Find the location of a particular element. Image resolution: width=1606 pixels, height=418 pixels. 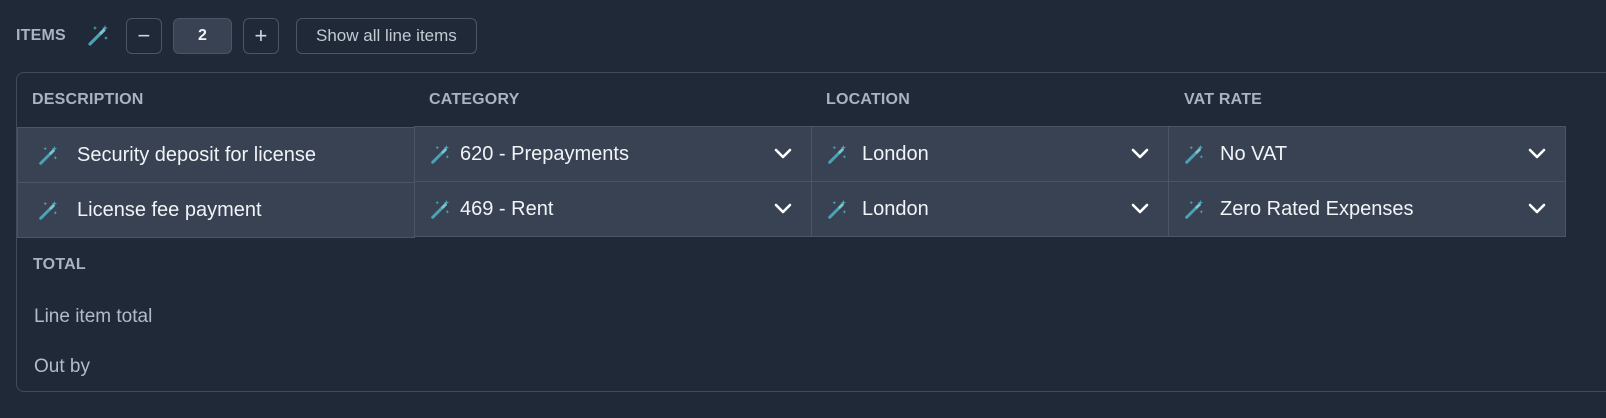

description-cell: License fee payment is located at coordinates (216, 210).